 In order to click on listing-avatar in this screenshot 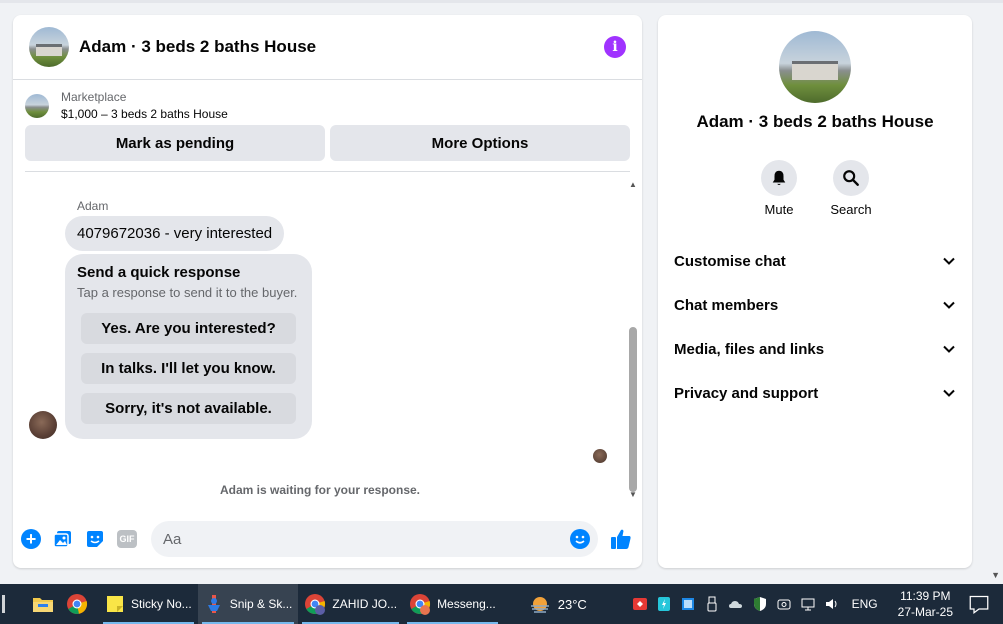, I will do `click(49, 47)`.